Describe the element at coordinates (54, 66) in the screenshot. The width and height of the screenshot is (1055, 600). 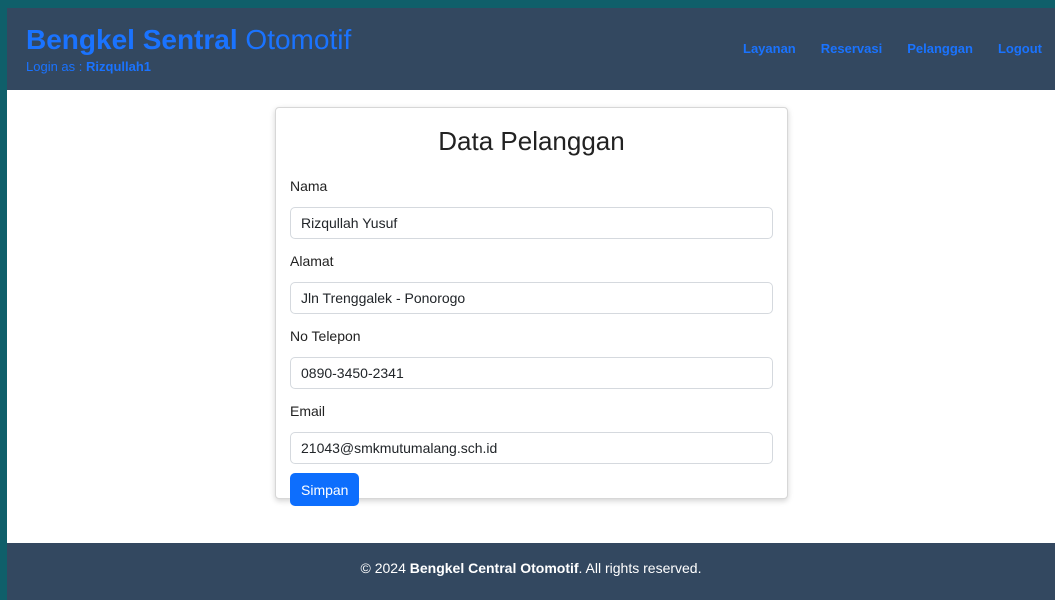
I see `login-prefix: Login as :` at that location.